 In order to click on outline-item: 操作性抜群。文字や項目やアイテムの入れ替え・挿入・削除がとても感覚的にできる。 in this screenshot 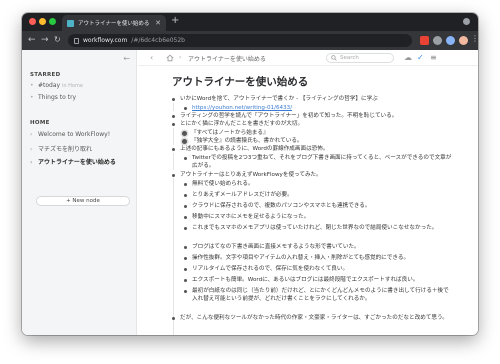, I will do `click(319, 258)`.